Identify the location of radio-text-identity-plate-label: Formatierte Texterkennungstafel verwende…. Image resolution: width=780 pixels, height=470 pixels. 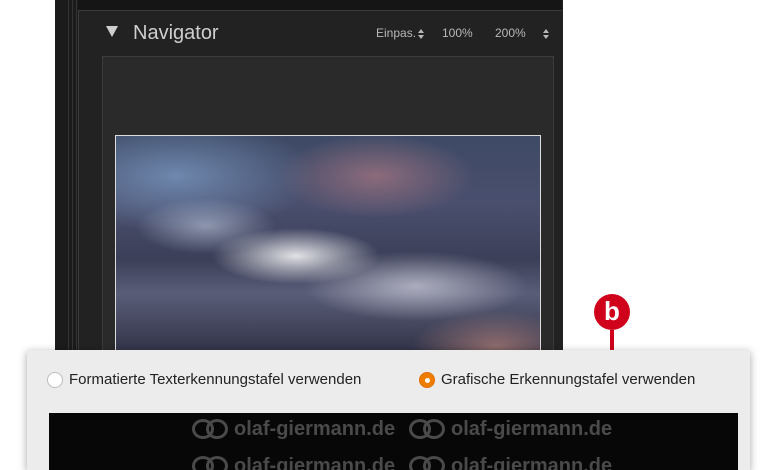
(215, 379).